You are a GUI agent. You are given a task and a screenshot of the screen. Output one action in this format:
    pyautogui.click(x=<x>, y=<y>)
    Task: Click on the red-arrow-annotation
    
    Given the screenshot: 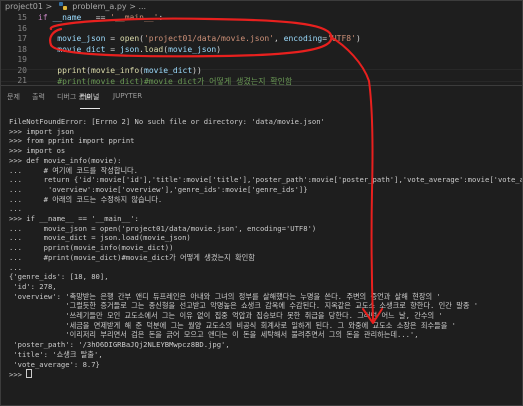 What is the action you would take?
    pyautogui.click(x=352, y=179)
    